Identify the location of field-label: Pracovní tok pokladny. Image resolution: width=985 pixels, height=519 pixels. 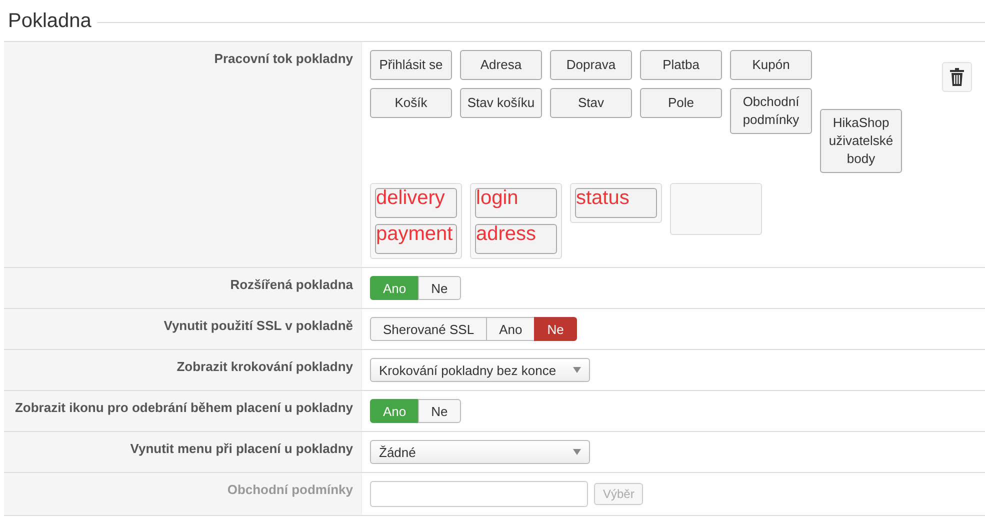
(283, 58).